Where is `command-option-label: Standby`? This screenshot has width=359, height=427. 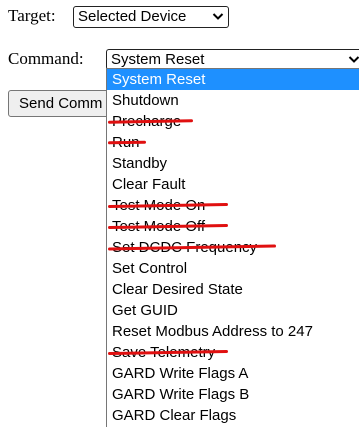
command-option-label: Standby is located at coordinates (140, 163).